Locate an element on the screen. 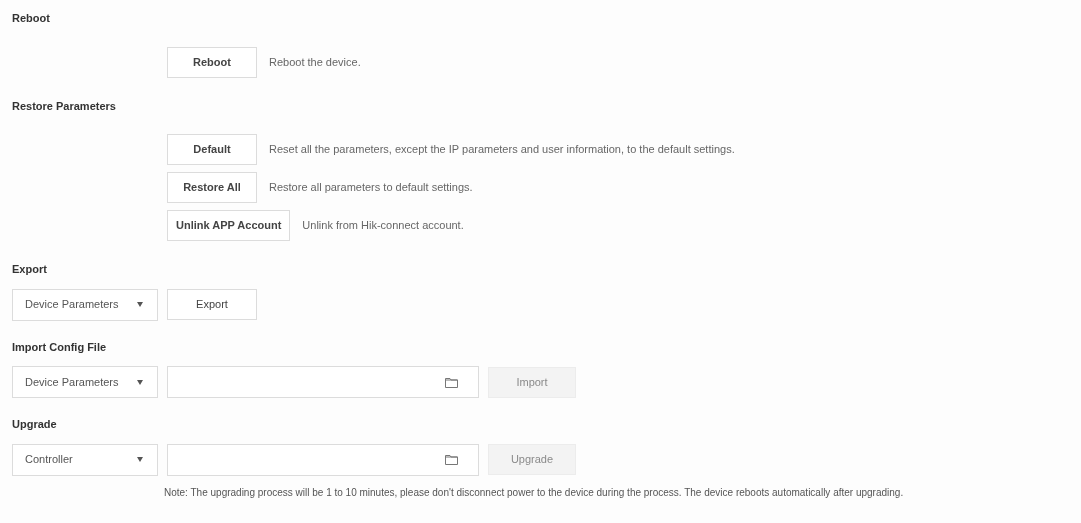 This screenshot has height=523, width=1081. action-description: Reboot the device. is located at coordinates (315, 62).